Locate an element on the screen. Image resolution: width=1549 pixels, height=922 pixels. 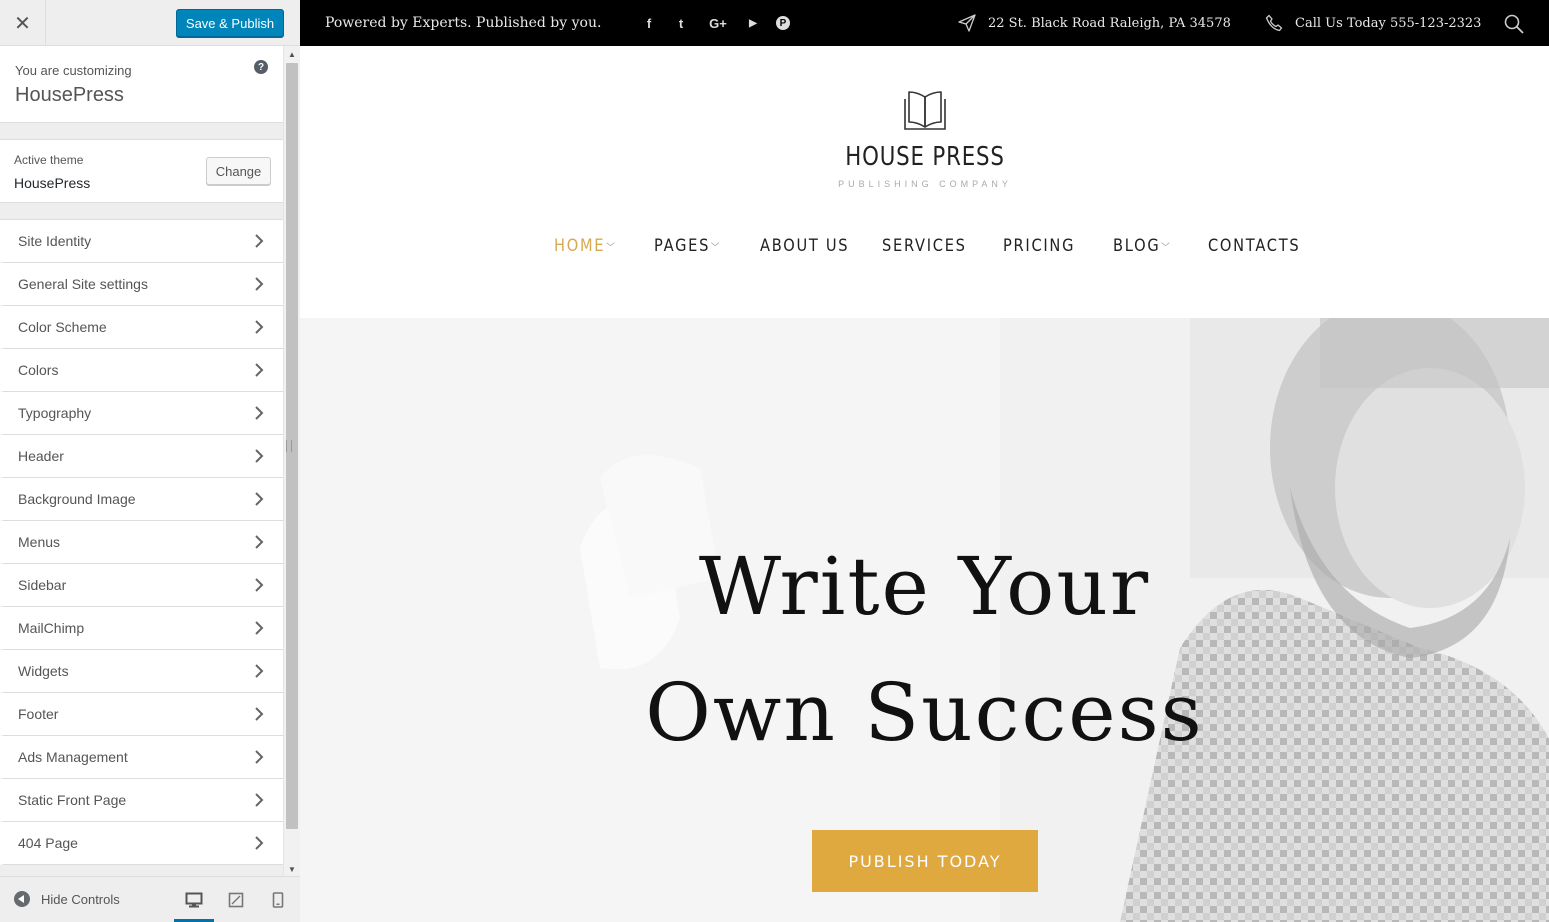
section-general-site-settings: General Site settings is located at coordinates (141, 284).